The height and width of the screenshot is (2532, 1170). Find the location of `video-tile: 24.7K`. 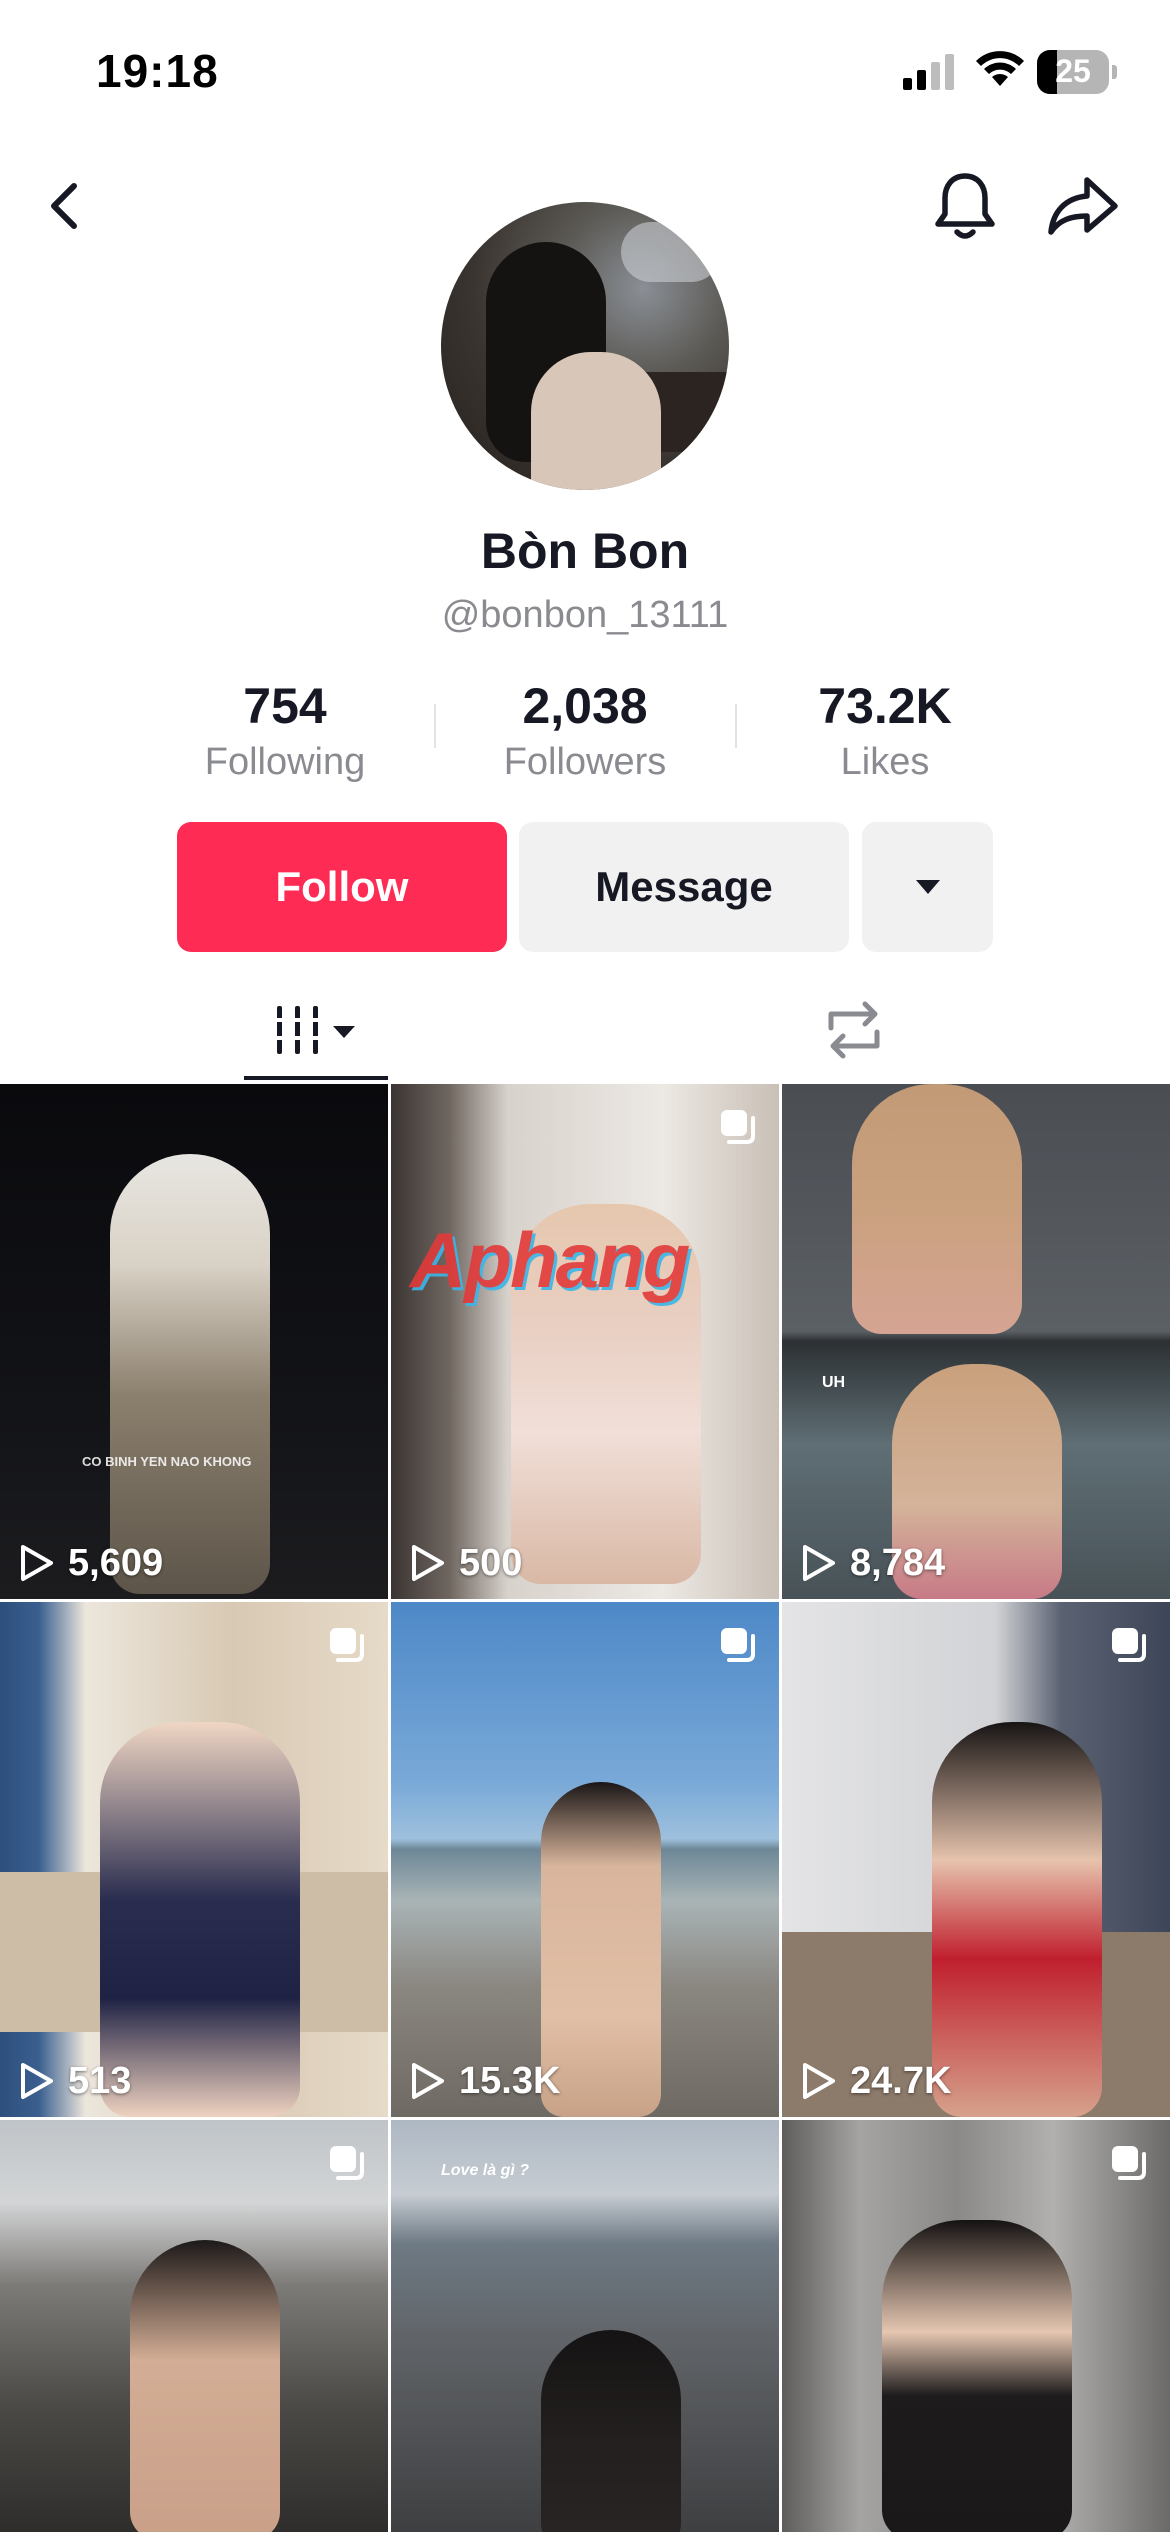

video-tile: 24.7K is located at coordinates (976, 1859).